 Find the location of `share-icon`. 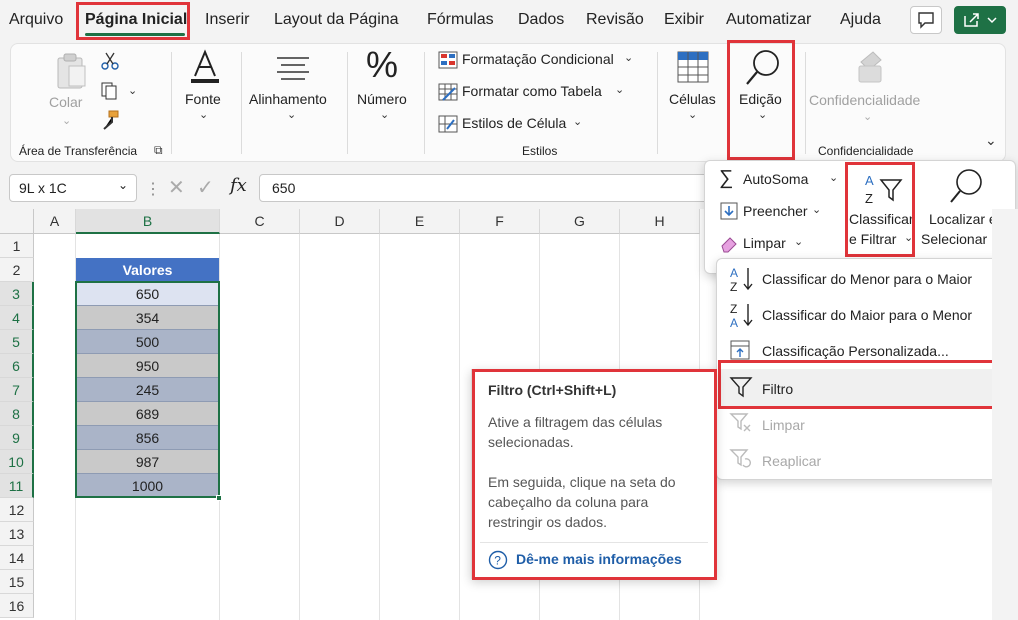

share-icon is located at coordinates (980, 20).